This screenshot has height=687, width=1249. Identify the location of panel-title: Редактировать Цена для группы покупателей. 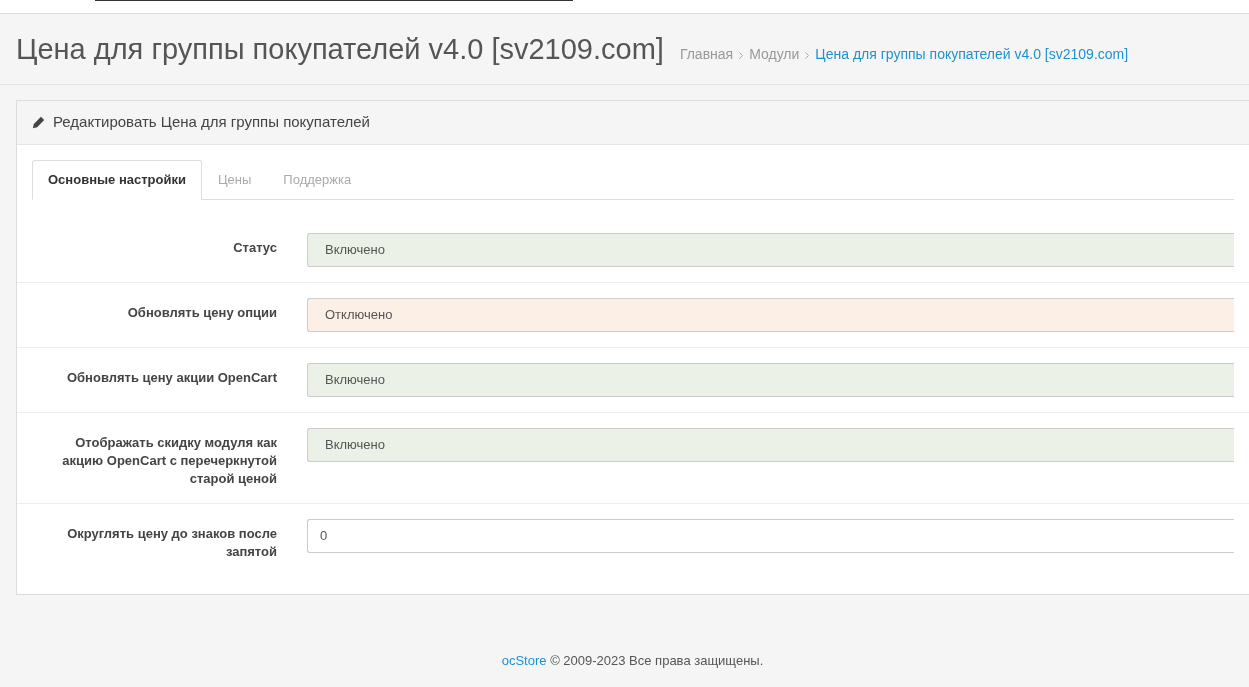
(211, 121).